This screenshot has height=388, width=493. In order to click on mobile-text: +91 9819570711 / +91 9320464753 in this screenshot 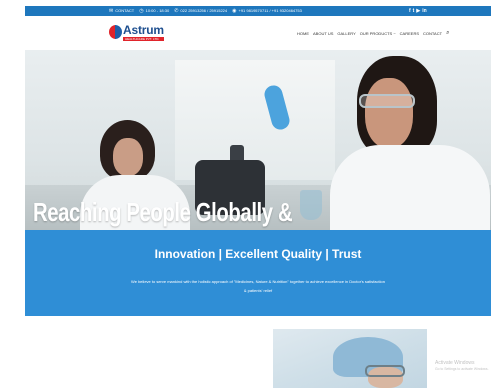, I will do `click(270, 10)`.